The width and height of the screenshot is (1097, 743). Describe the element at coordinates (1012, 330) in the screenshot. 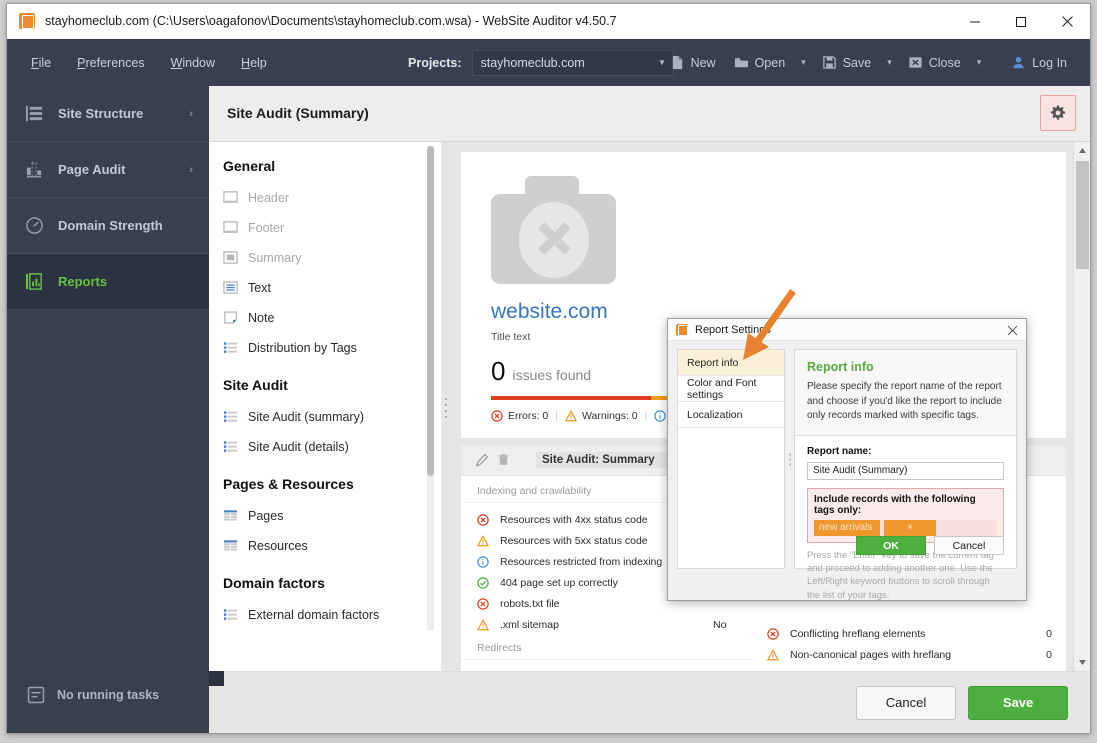

I see `dialog-close-button` at that location.